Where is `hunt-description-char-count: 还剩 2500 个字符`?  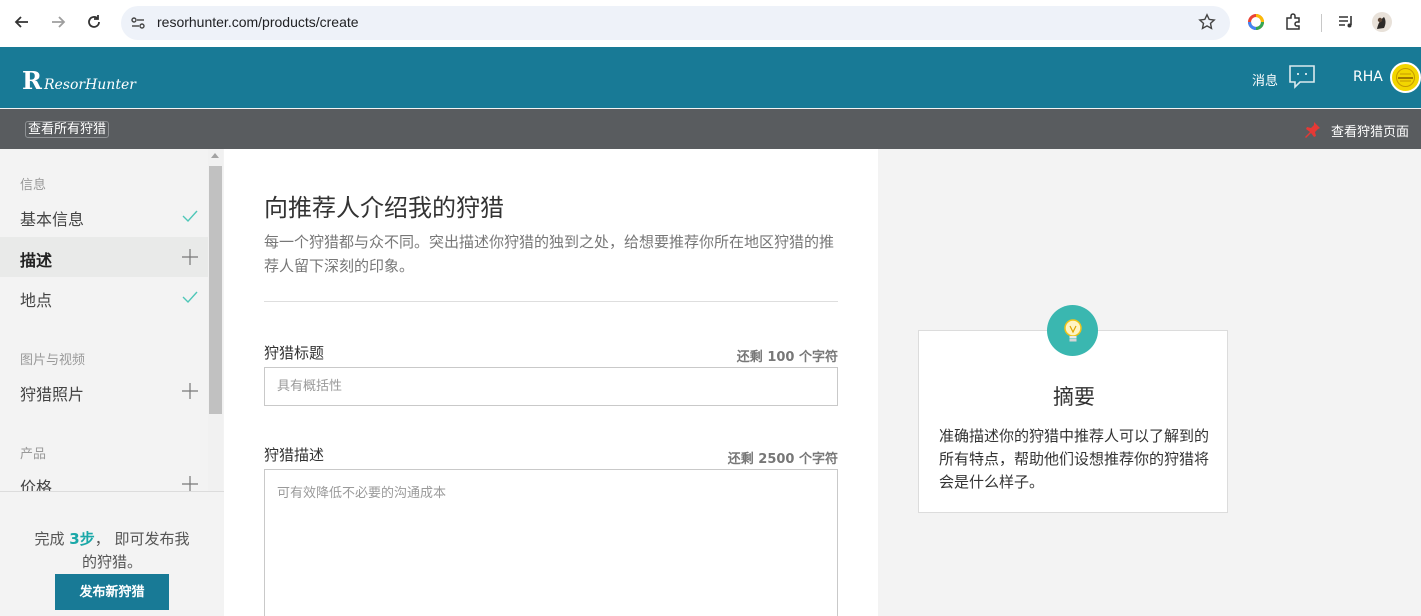
hunt-description-char-count: 还剩 2500 个字符 is located at coordinates (782, 459).